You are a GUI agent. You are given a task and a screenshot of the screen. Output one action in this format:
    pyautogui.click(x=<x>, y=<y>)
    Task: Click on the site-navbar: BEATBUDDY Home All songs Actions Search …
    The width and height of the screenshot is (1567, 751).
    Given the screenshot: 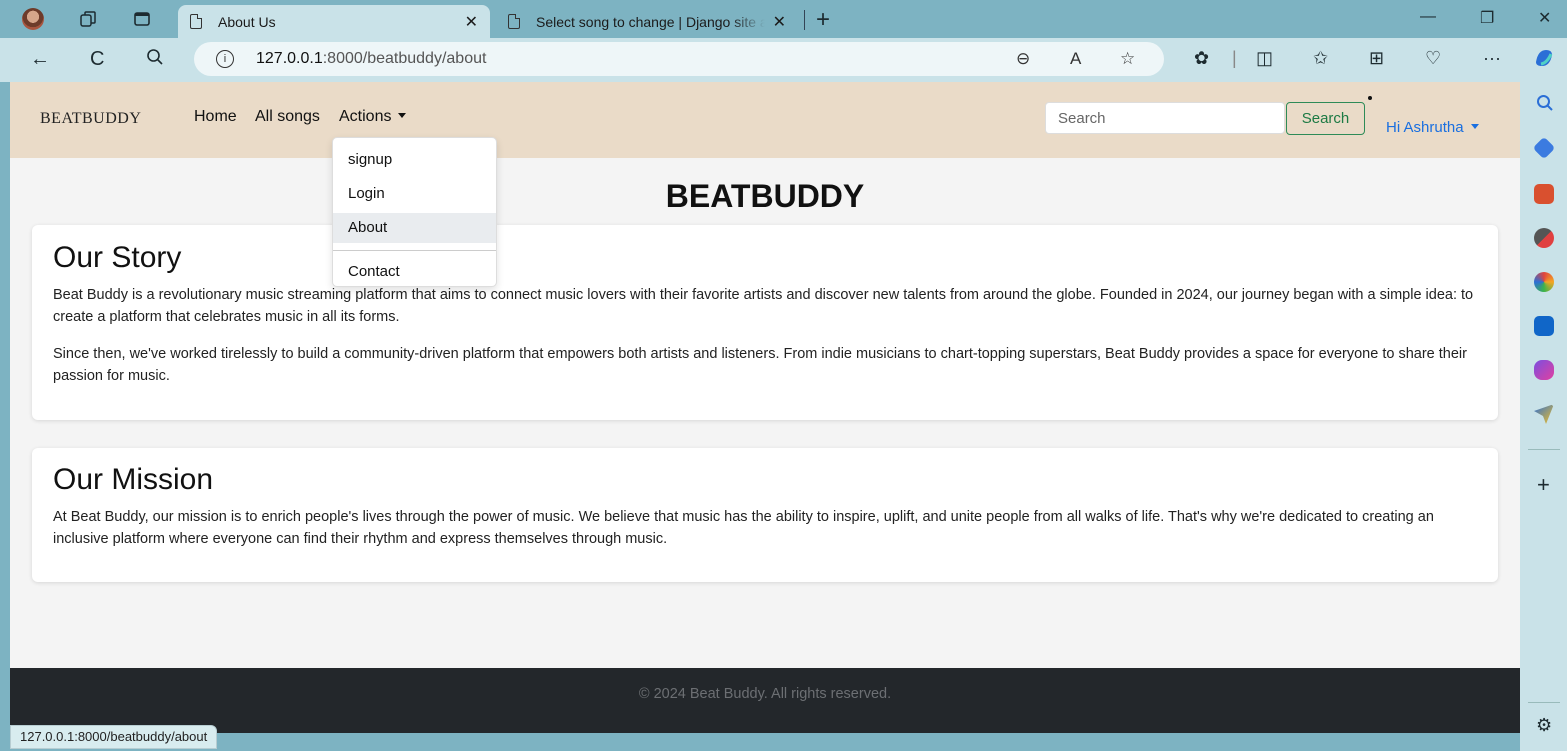 What is the action you would take?
    pyautogui.click(x=765, y=120)
    